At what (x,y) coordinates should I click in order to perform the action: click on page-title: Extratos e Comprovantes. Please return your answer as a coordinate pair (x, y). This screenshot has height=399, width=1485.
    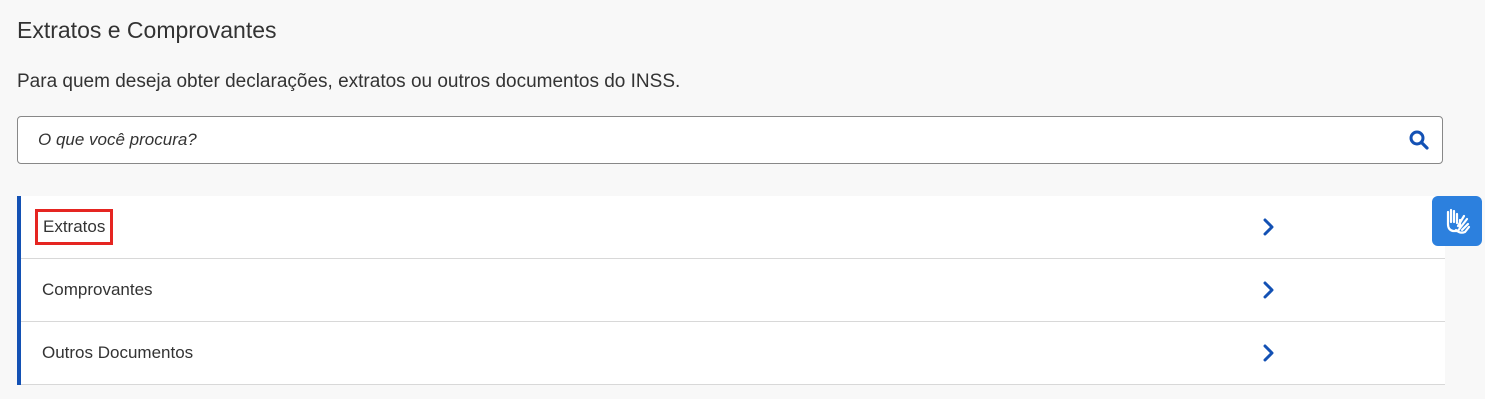
    Looking at the image, I should click on (147, 30).